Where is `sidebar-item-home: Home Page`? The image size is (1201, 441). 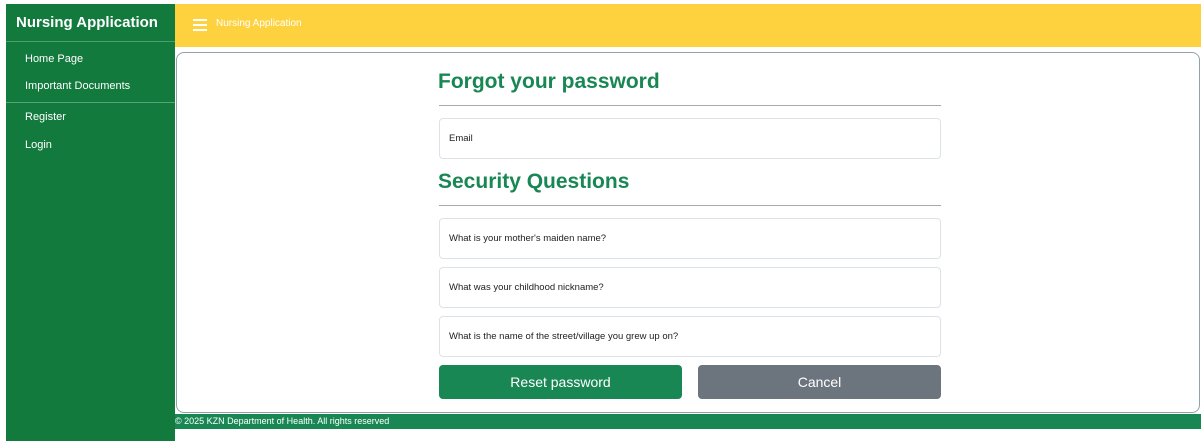 sidebar-item-home: Home Page is located at coordinates (90, 59).